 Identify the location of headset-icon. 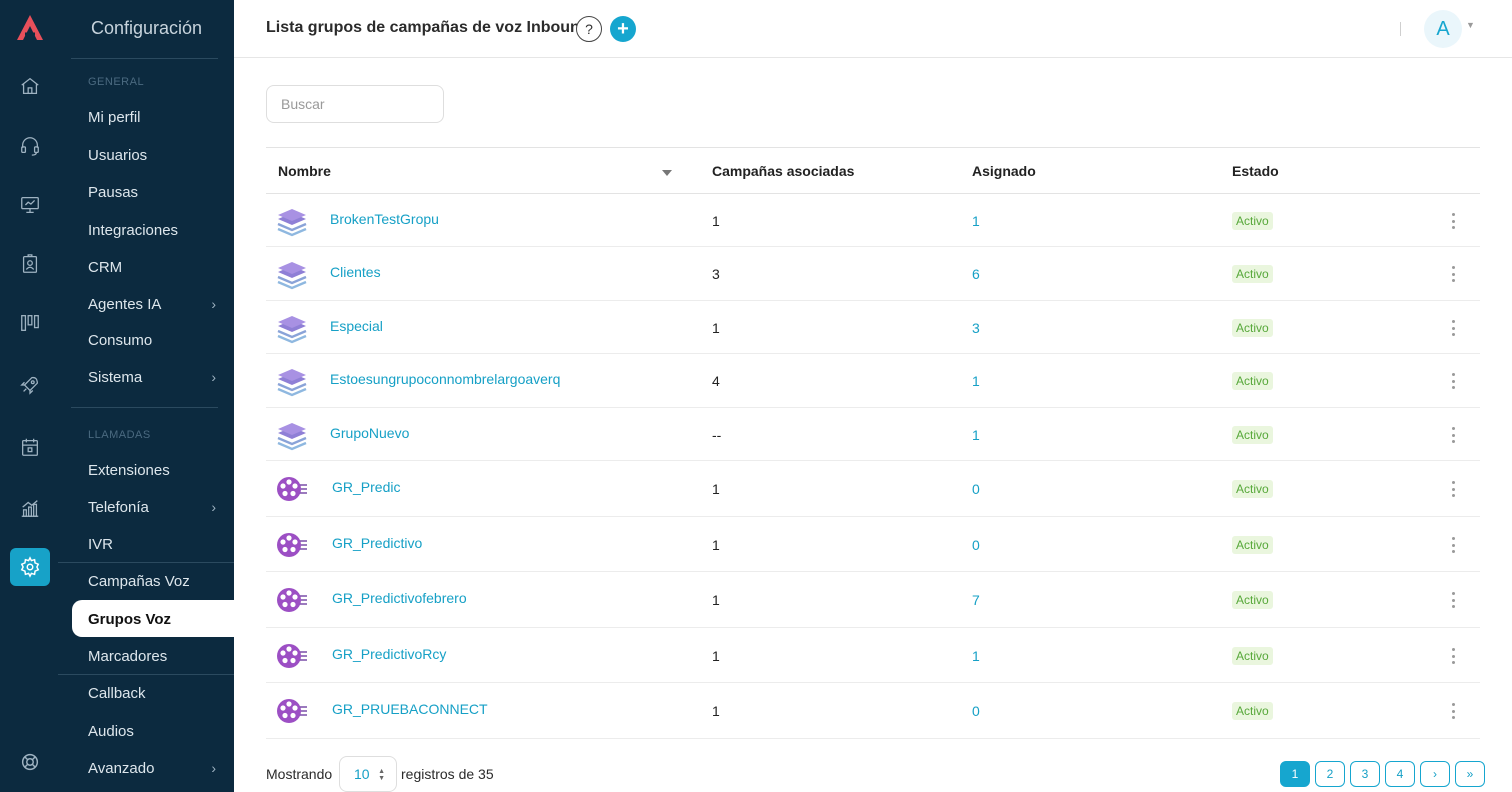
(30, 146).